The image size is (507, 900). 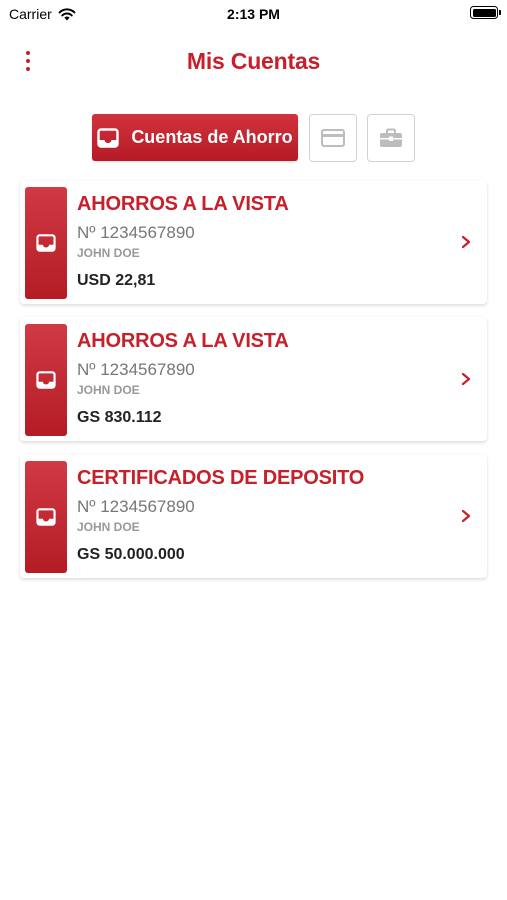 I want to click on account-balance: GS 830.112, so click(x=119, y=417).